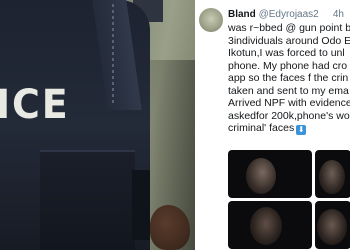 Image resolution: width=350 pixels, height=250 pixels. What do you see at coordinates (286, 53) in the screenshot?
I see `tweet-line: Ikotun,I was forced to unl` at bounding box center [286, 53].